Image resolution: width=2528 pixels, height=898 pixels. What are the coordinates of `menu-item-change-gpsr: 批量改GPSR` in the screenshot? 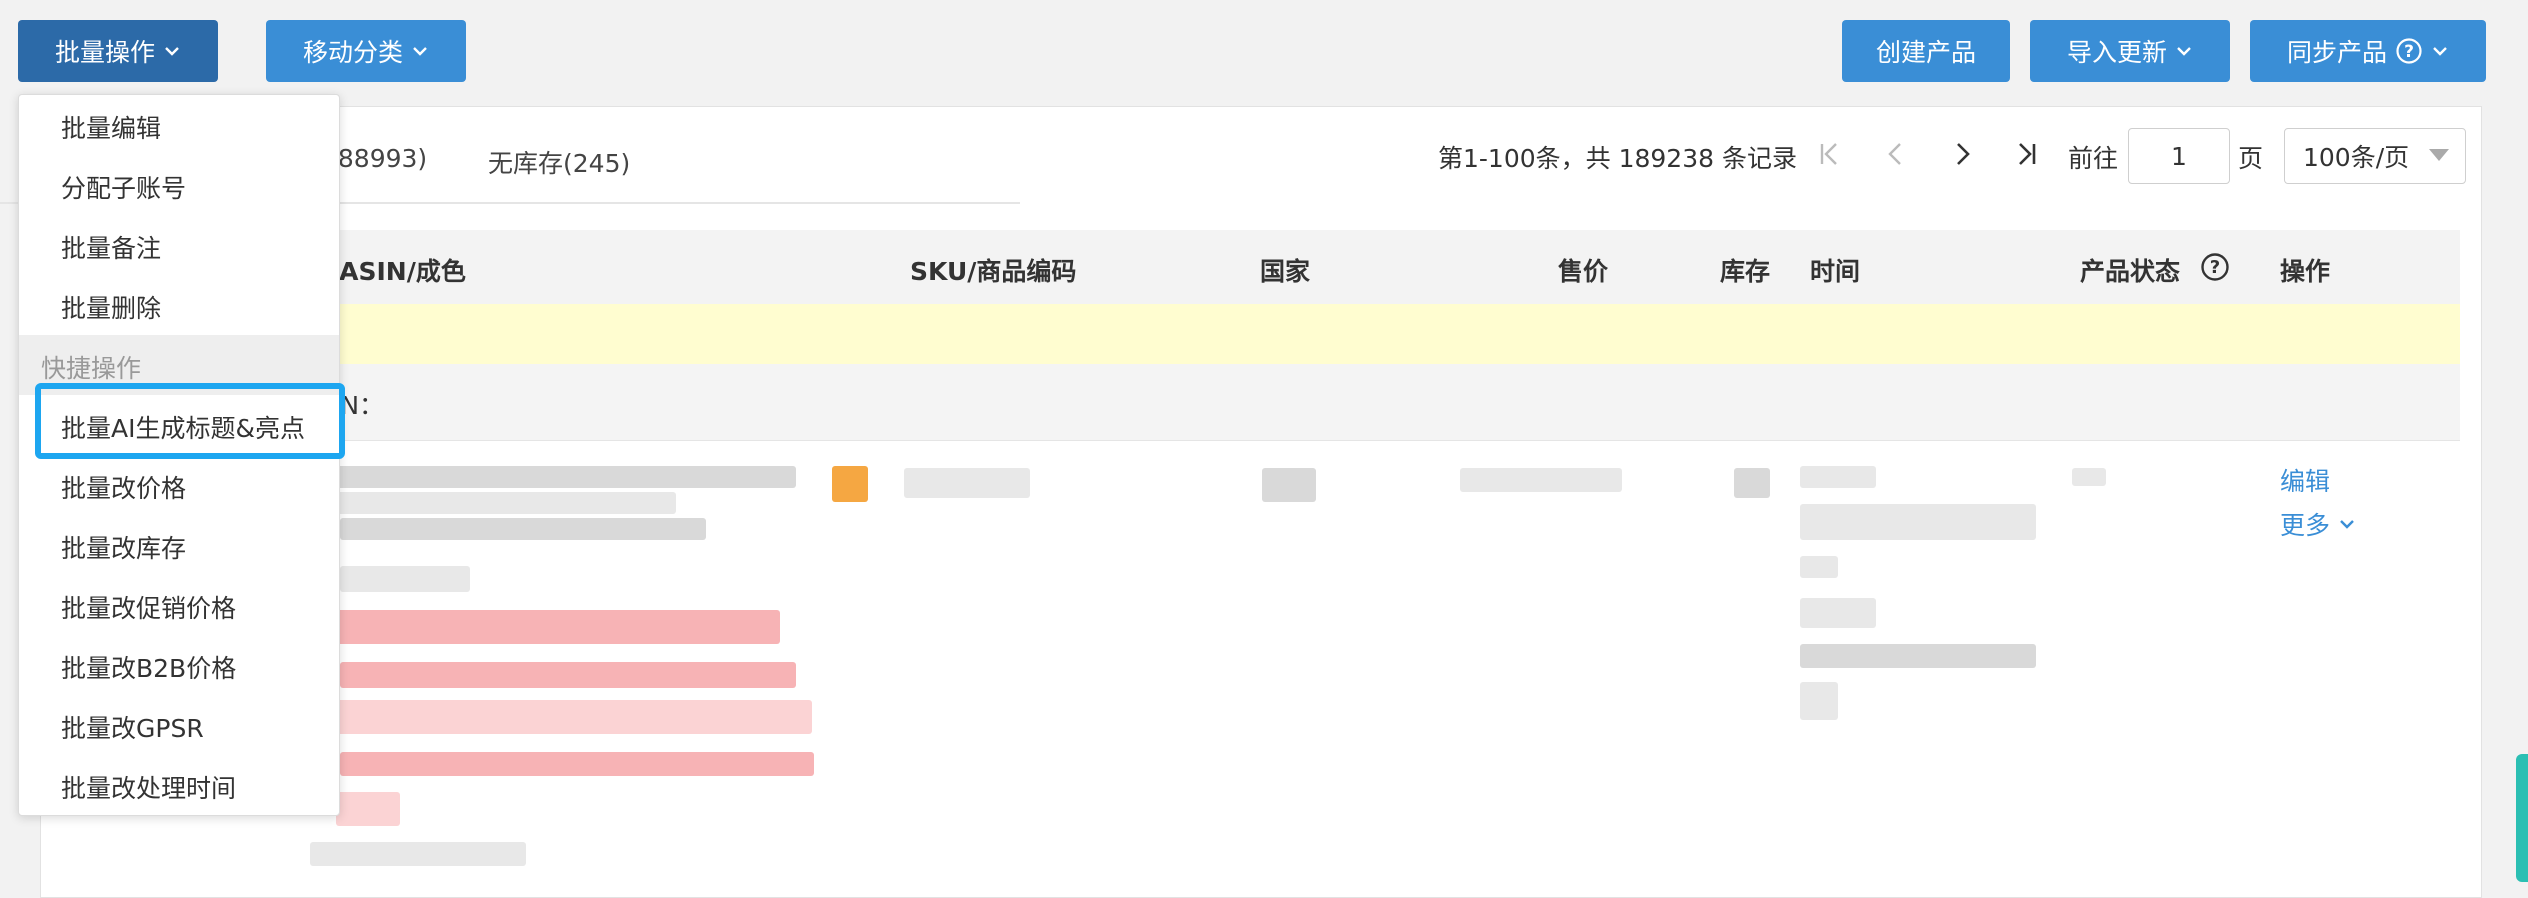 It's located at (132, 727).